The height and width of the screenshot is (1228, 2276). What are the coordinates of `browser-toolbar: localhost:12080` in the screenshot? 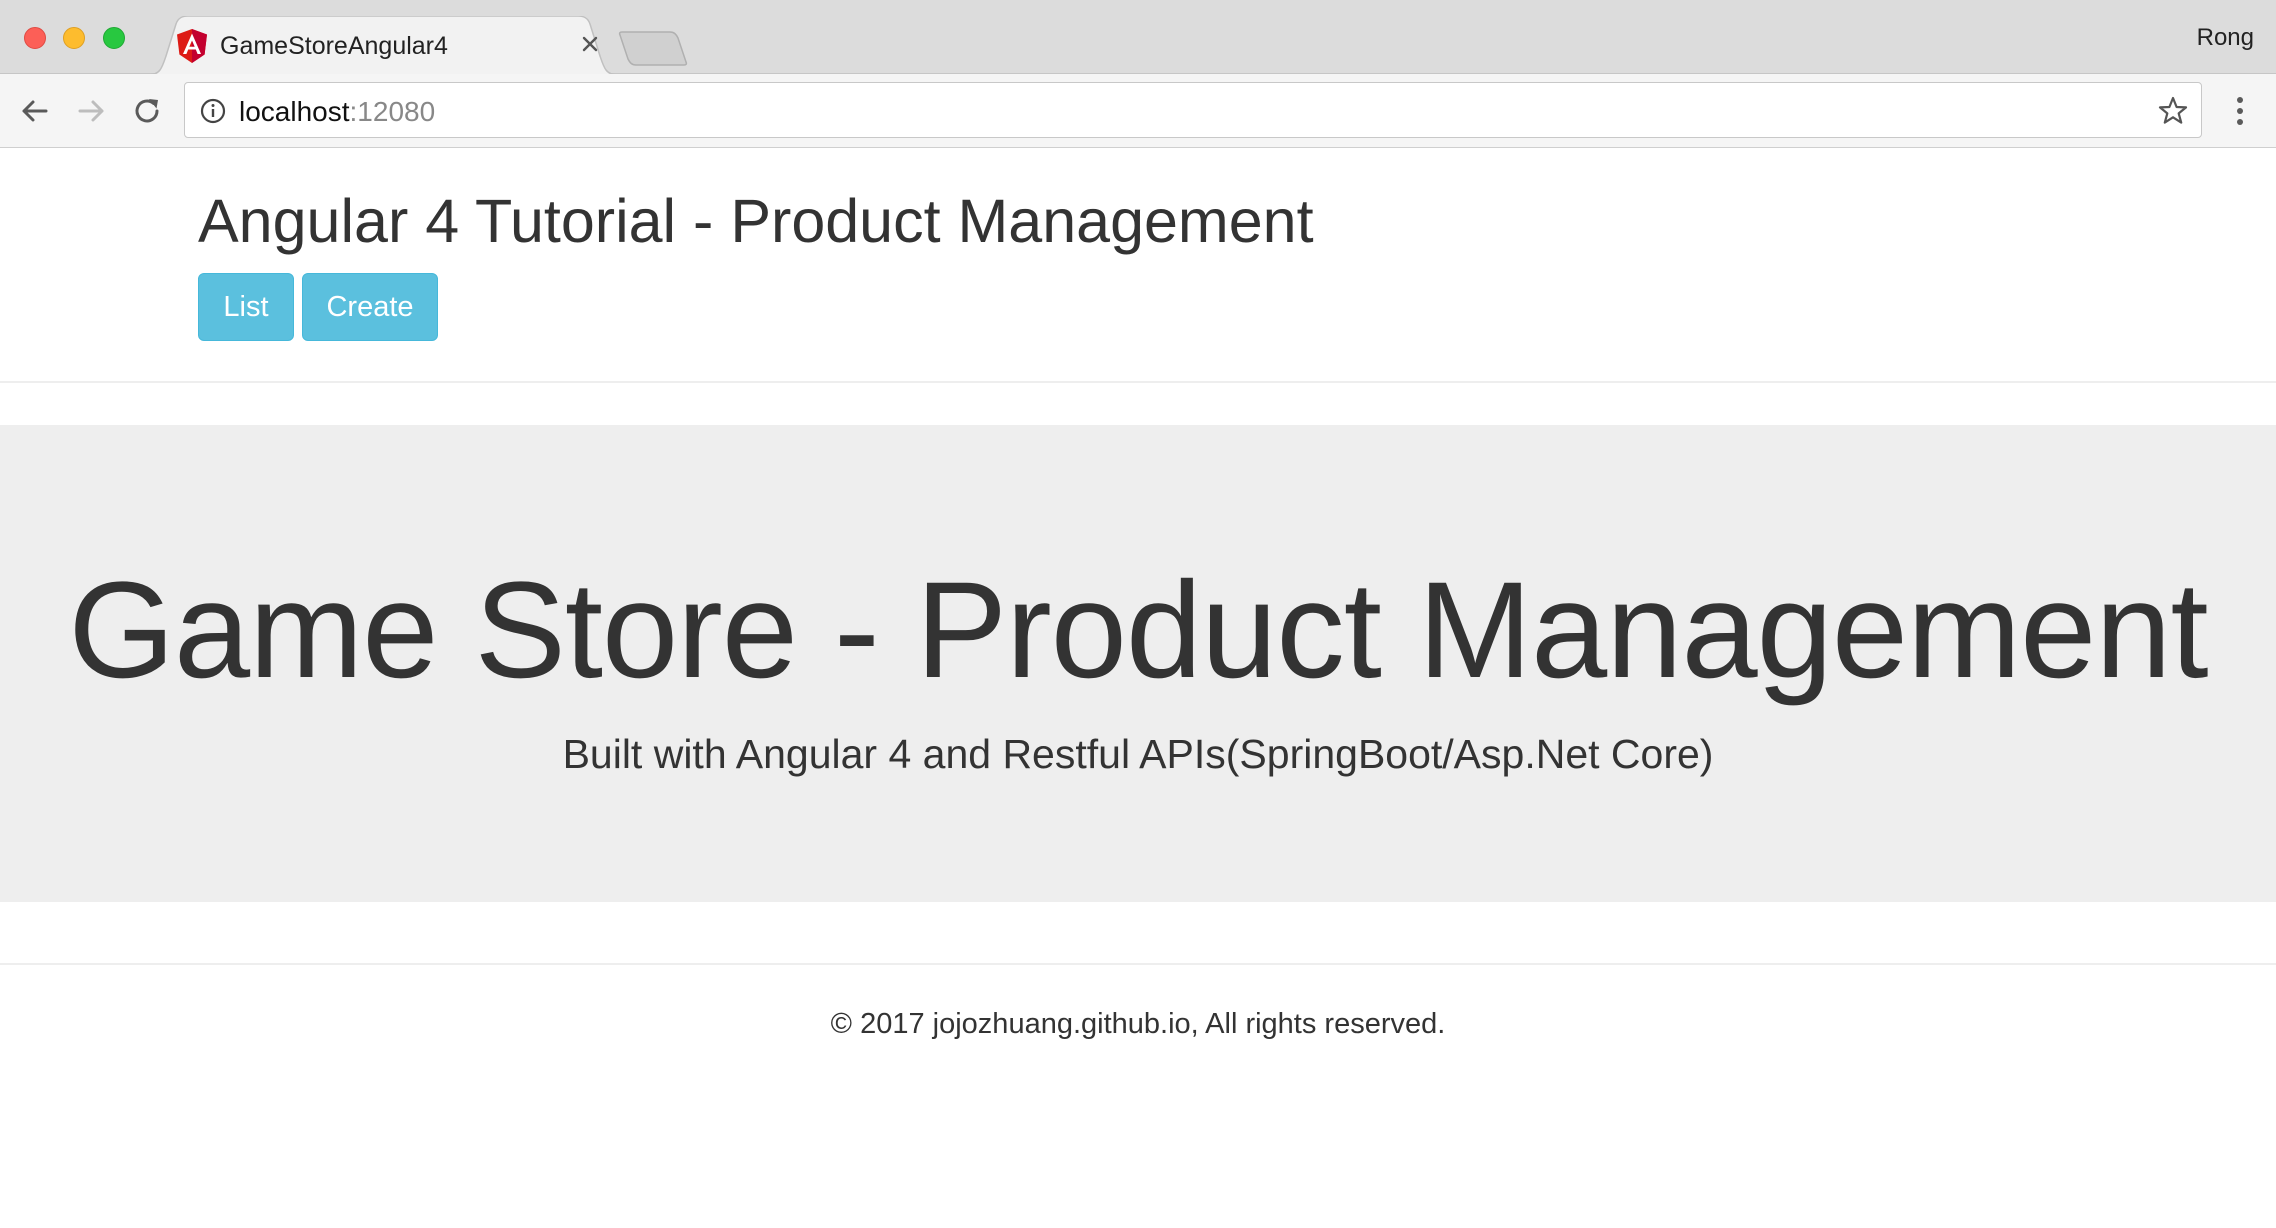 It's located at (1138, 111).